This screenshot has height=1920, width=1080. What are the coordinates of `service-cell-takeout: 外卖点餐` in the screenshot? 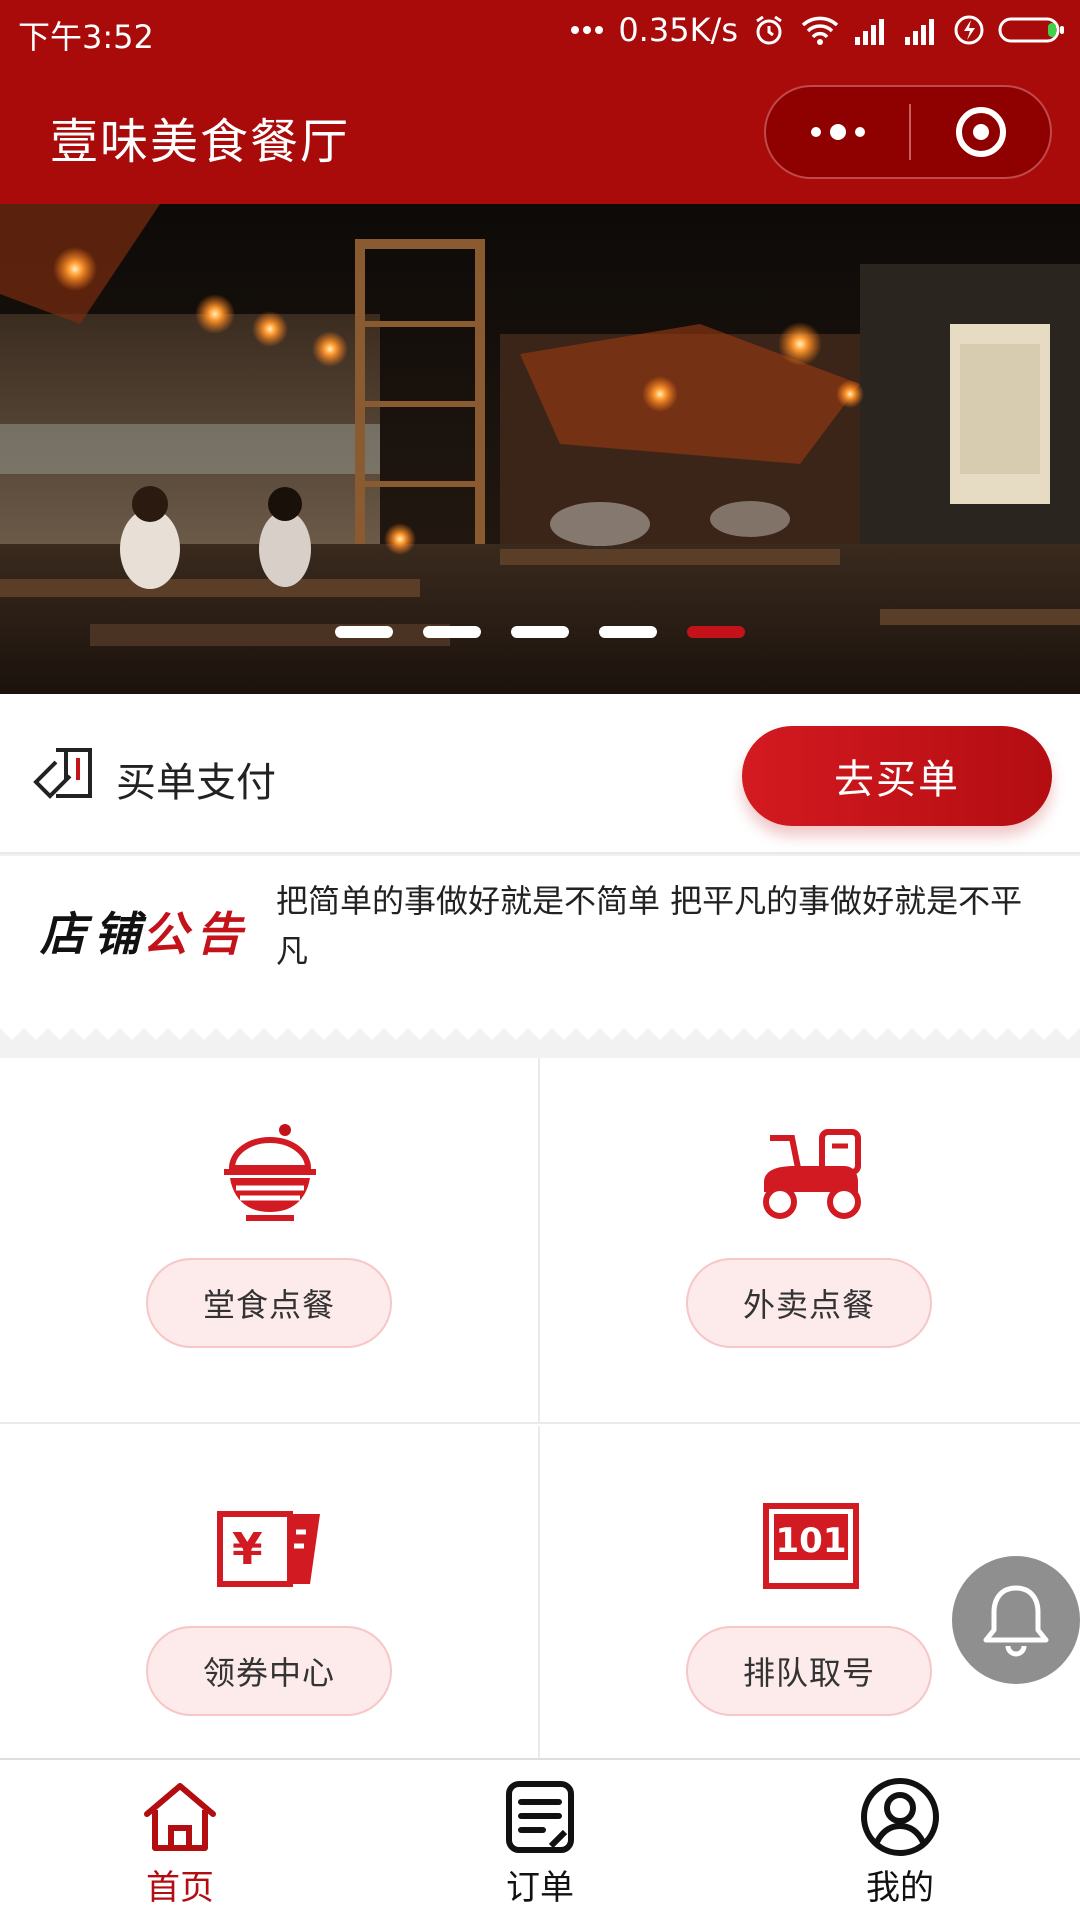 It's located at (810, 1241).